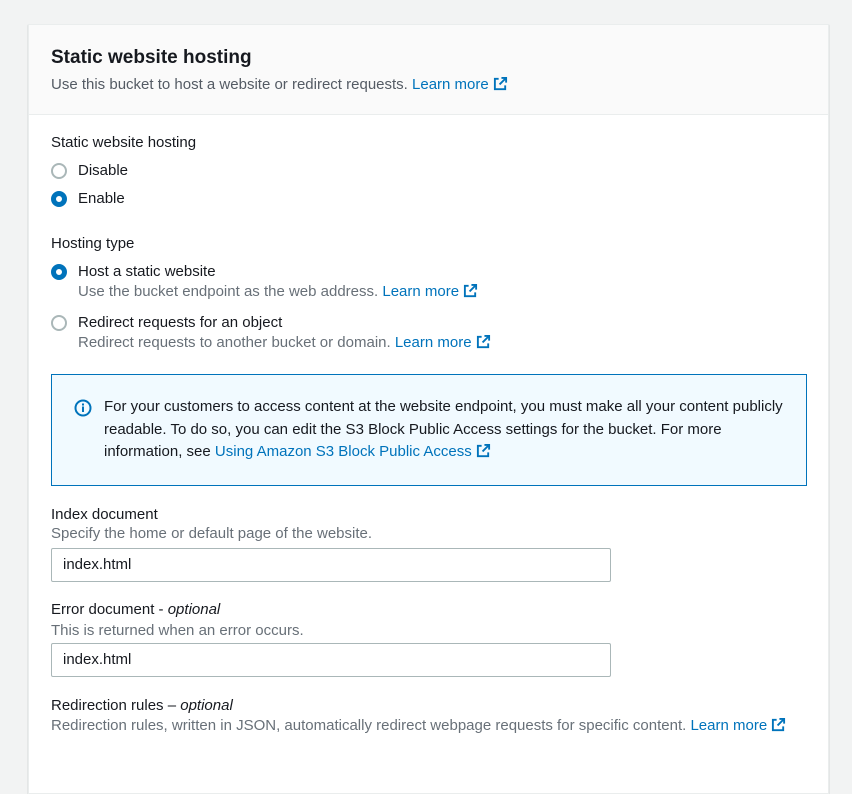 This screenshot has width=852, height=794. I want to click on redirect-learn-more-label: Learn more, so click(433, 342).